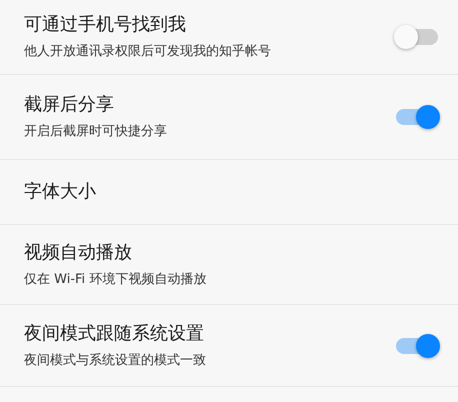  What do you see at coordinates (114, 333) in the screenshot?
I see `setting-title: 夜间模式跟随系统设置` at bounding box center [114, 333].